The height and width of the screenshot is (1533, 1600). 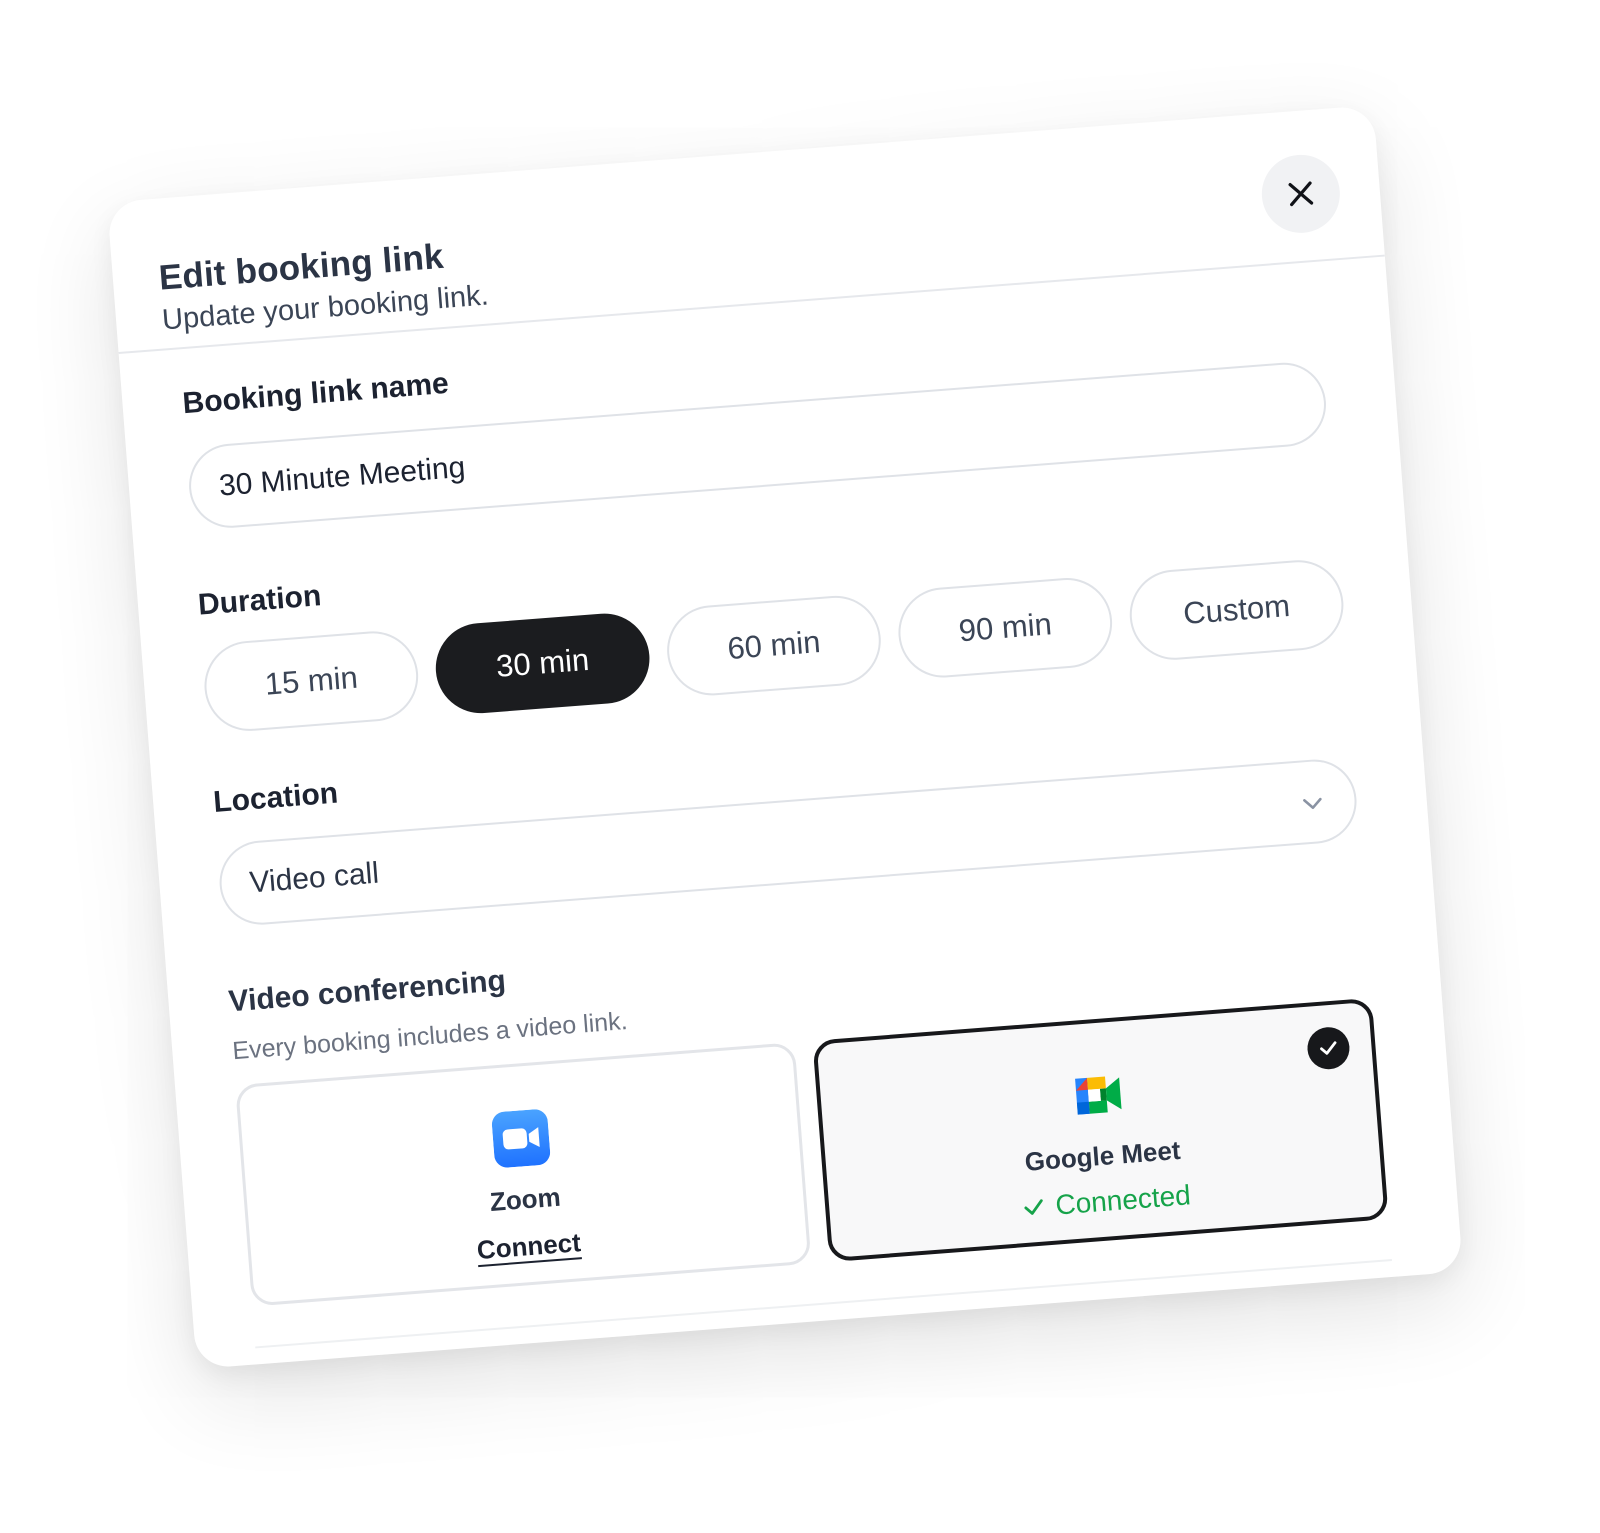 What do you see at coordinates (1100, 1130) in the screenshot?
I see `google-meet-card: Google Meet Connected` at bounding box center [1100, 1130].